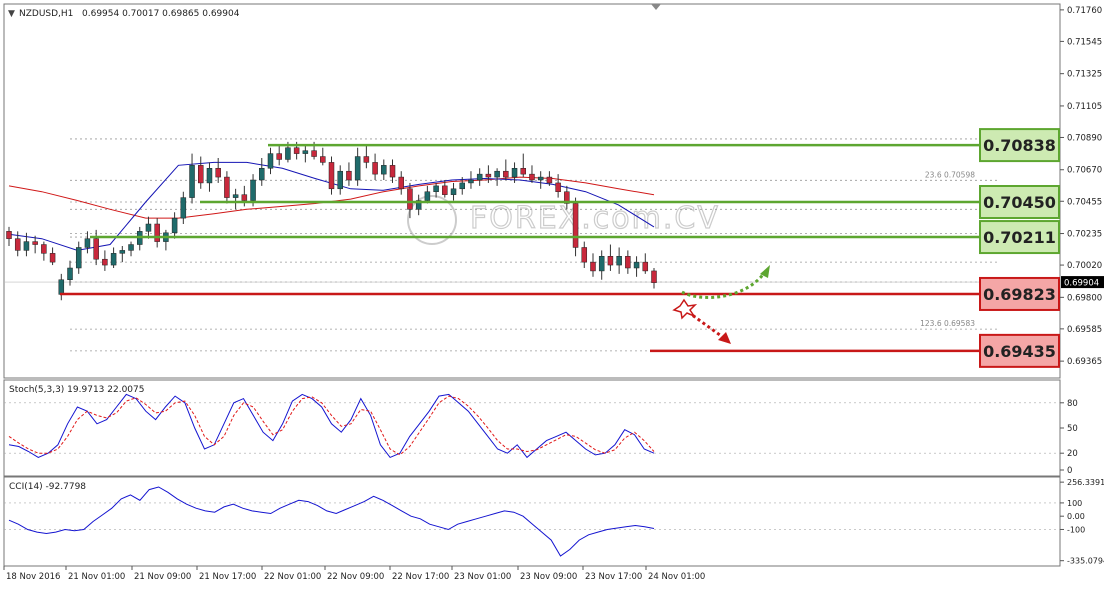 Image resolution: width=1104 pixels, height=592 pixels. I want to click on x-tick-label: 22 Nov 09:00, so click(355, 577).